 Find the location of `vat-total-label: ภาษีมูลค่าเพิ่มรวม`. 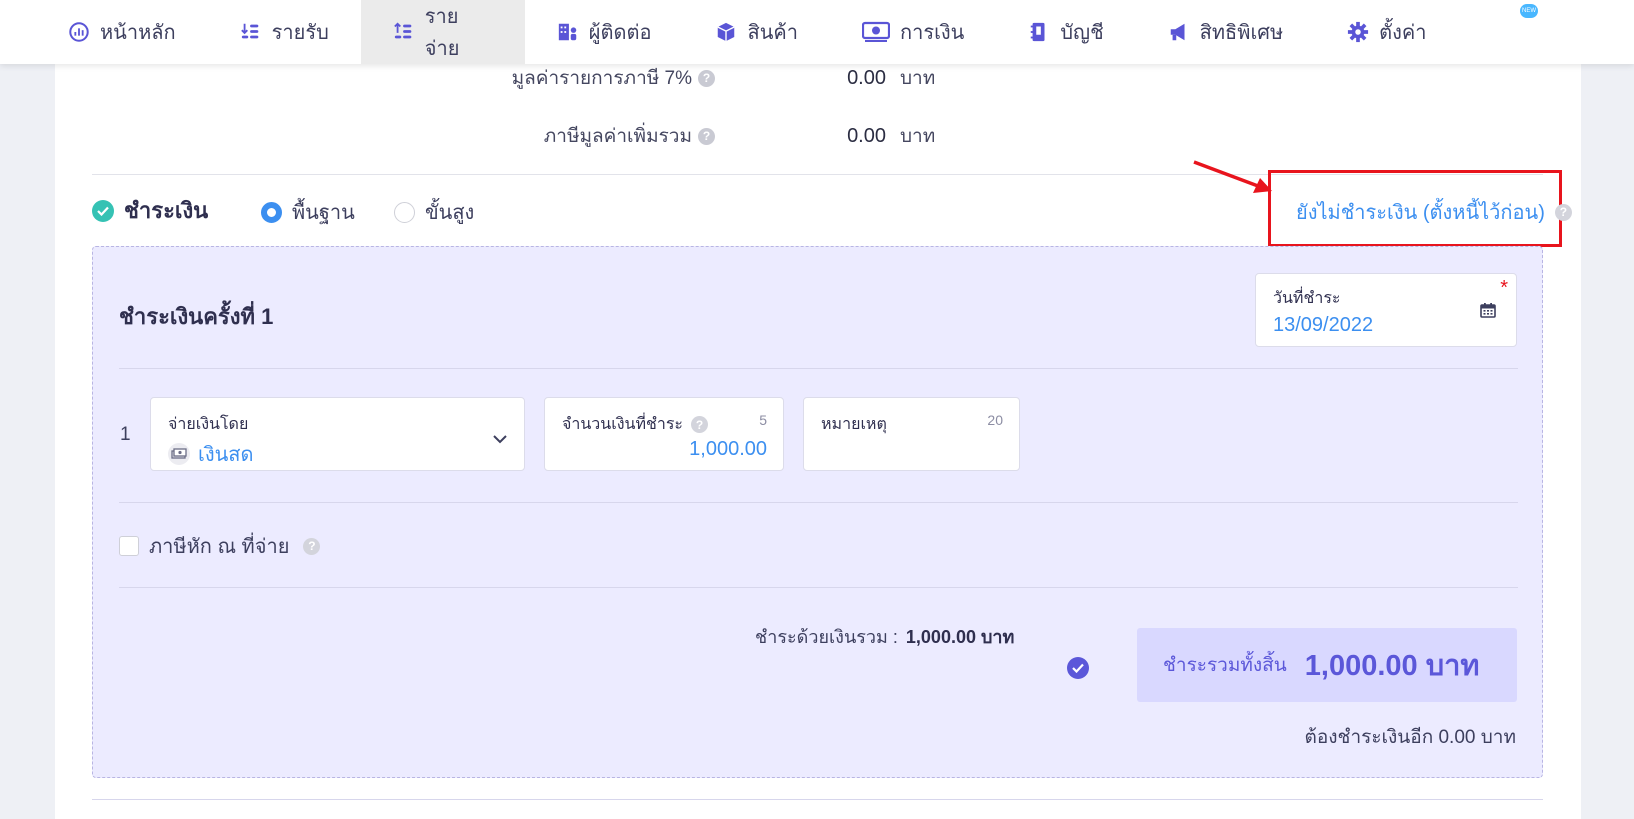

vat-total-label: ภาษีมูลค่าเพิ่มรวม is located at coordinates (617, 136).